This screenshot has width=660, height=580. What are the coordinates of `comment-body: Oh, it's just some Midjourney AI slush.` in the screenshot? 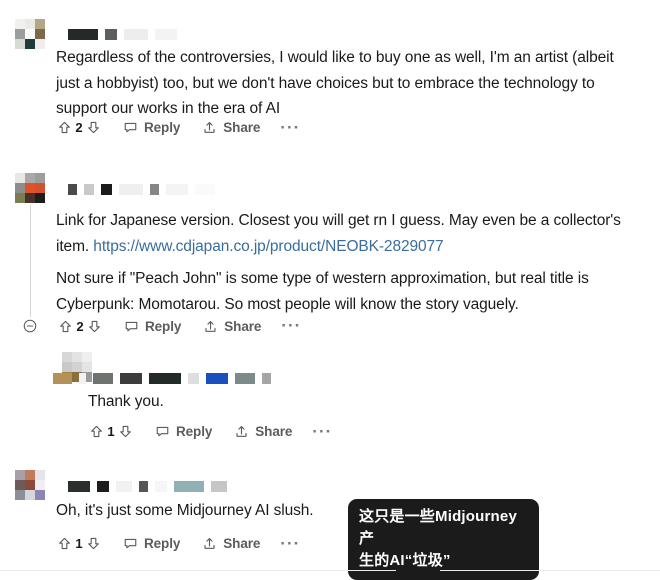 It's located at (185, 510).